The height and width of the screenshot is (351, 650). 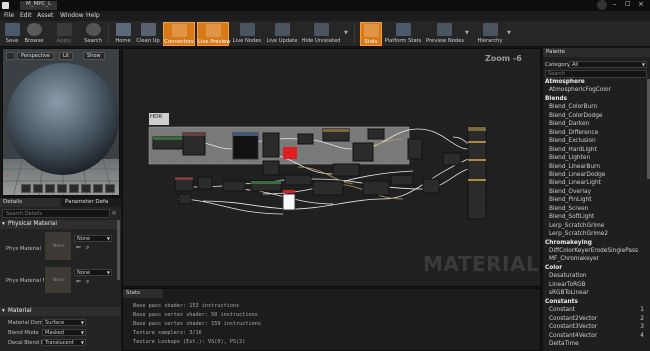 What do you see at coordinates (596, 320) in the screenshot?
I see `palette-item: Constant2Vector 2` at bounding box center [596, 320].